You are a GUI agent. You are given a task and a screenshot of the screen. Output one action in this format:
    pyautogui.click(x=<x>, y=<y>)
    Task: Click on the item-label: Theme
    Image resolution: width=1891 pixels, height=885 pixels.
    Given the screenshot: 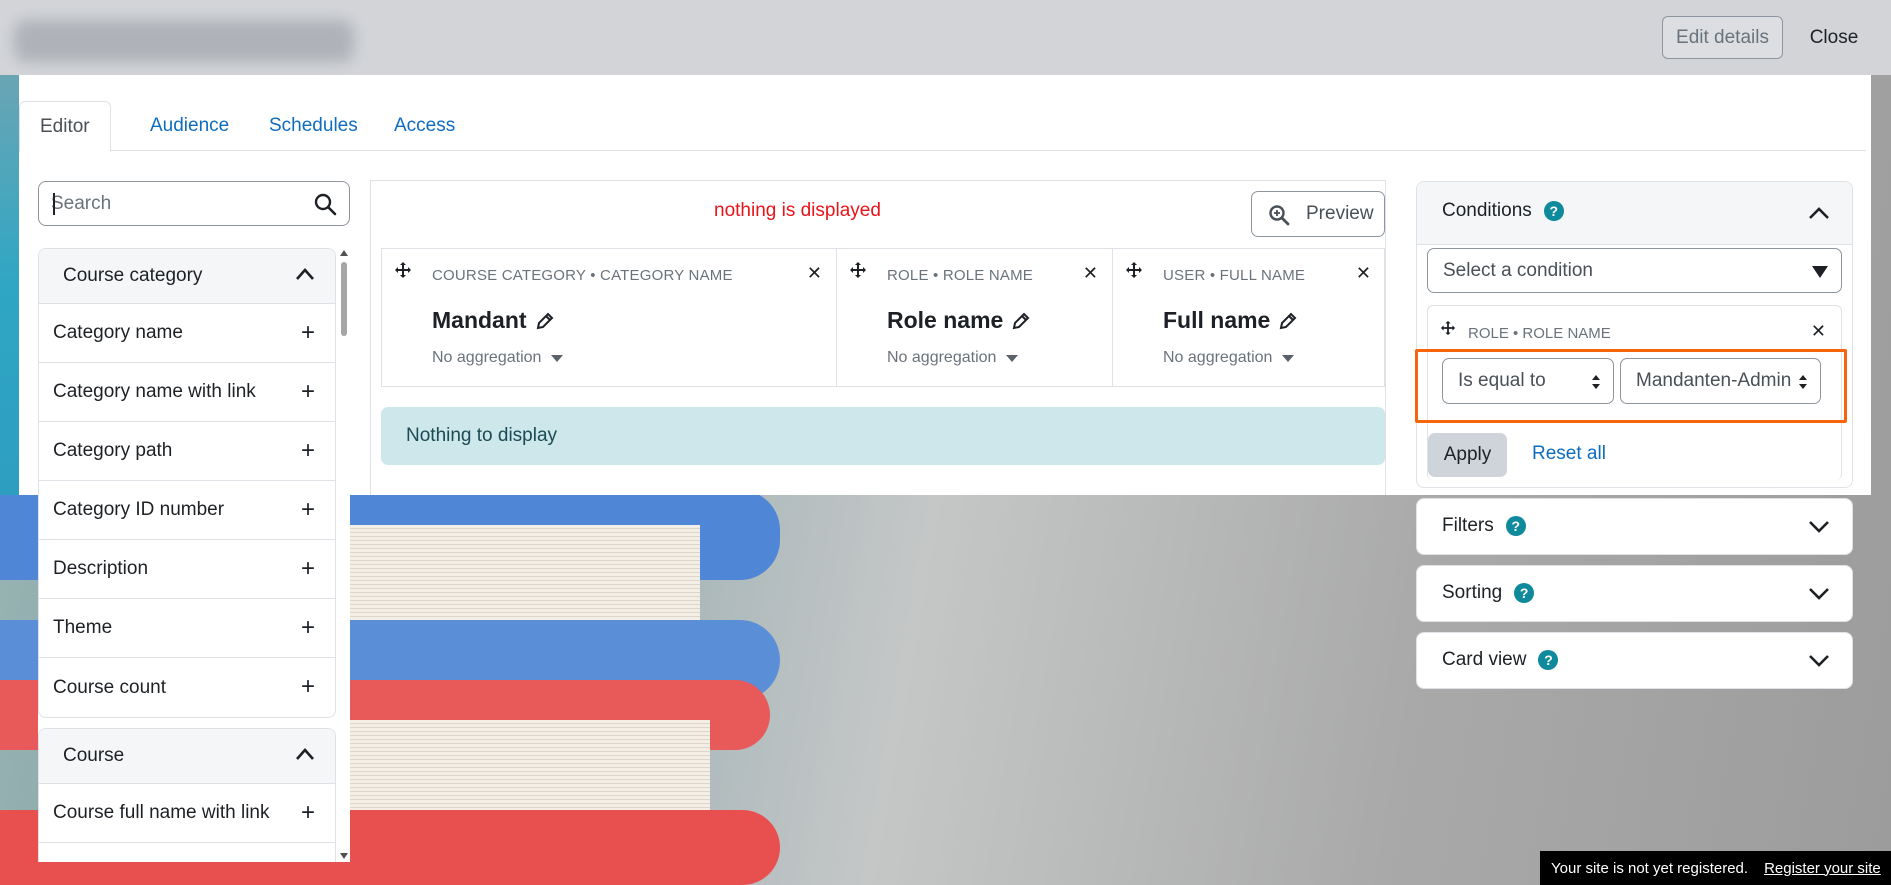 What is the action you would take?
    pyautogui.click(x=83, y=627)
    